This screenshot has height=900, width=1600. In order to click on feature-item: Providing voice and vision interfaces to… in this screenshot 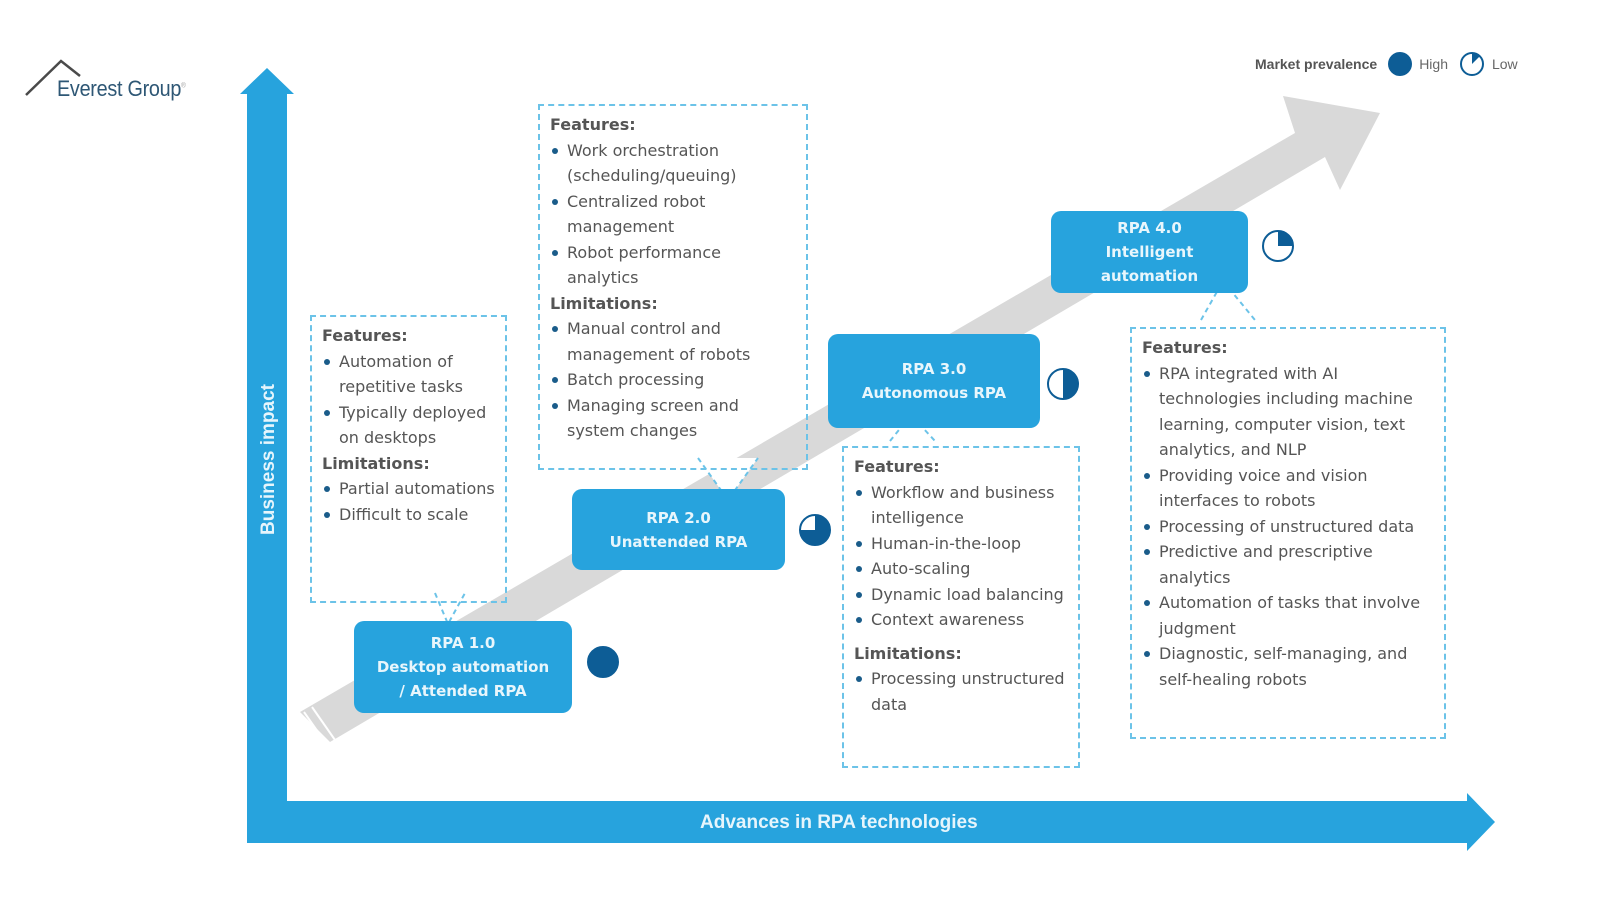, I will do `click(1288, 488)`.